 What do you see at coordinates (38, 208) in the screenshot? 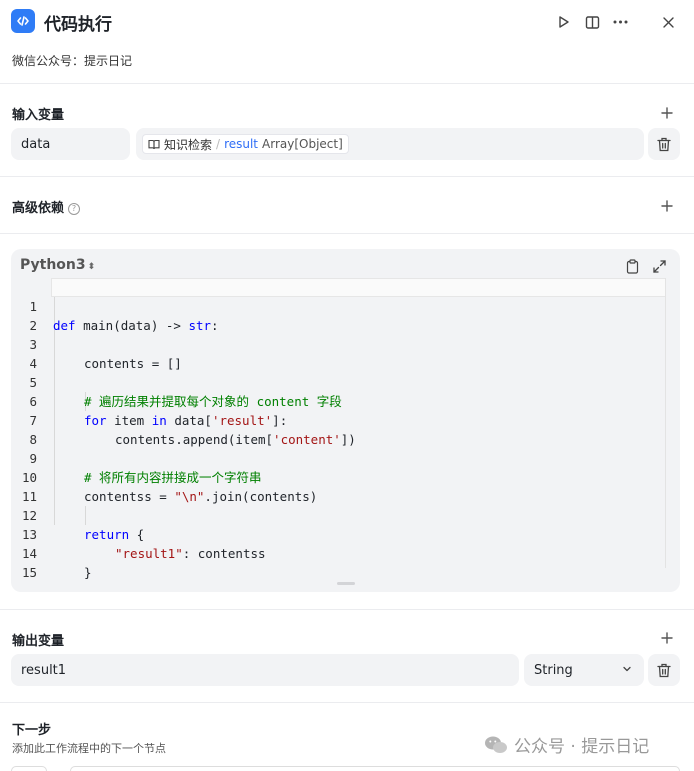
I see `advanced-deps-label: 高级依赖` at bounding box center [38, 208].